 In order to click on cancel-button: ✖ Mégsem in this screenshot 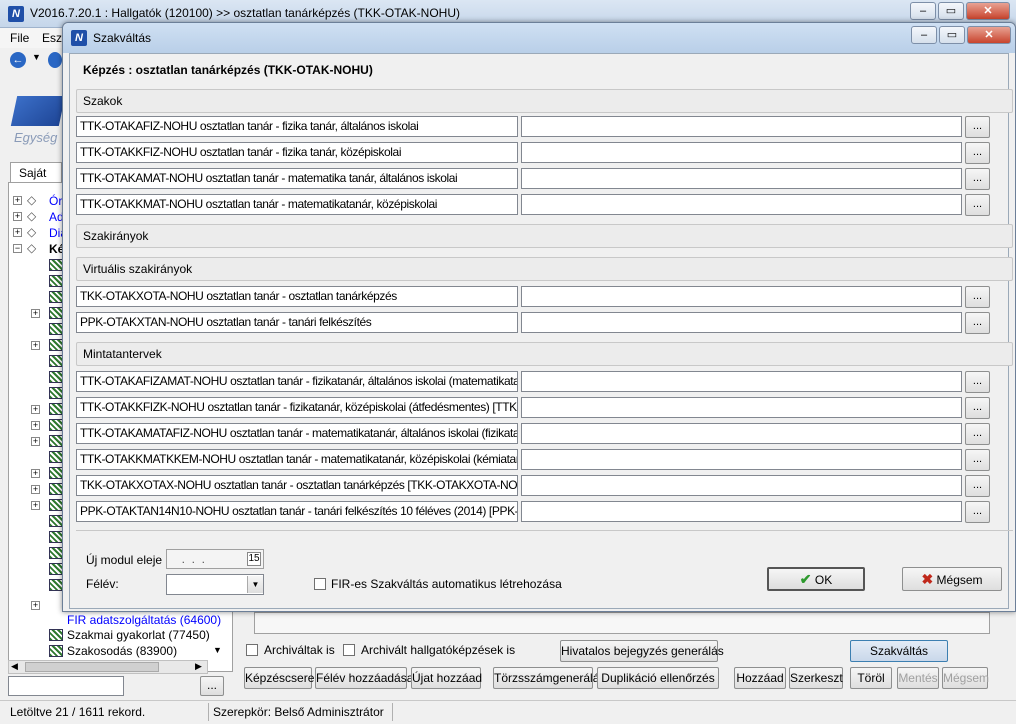, I will do `click(952, 579)`.